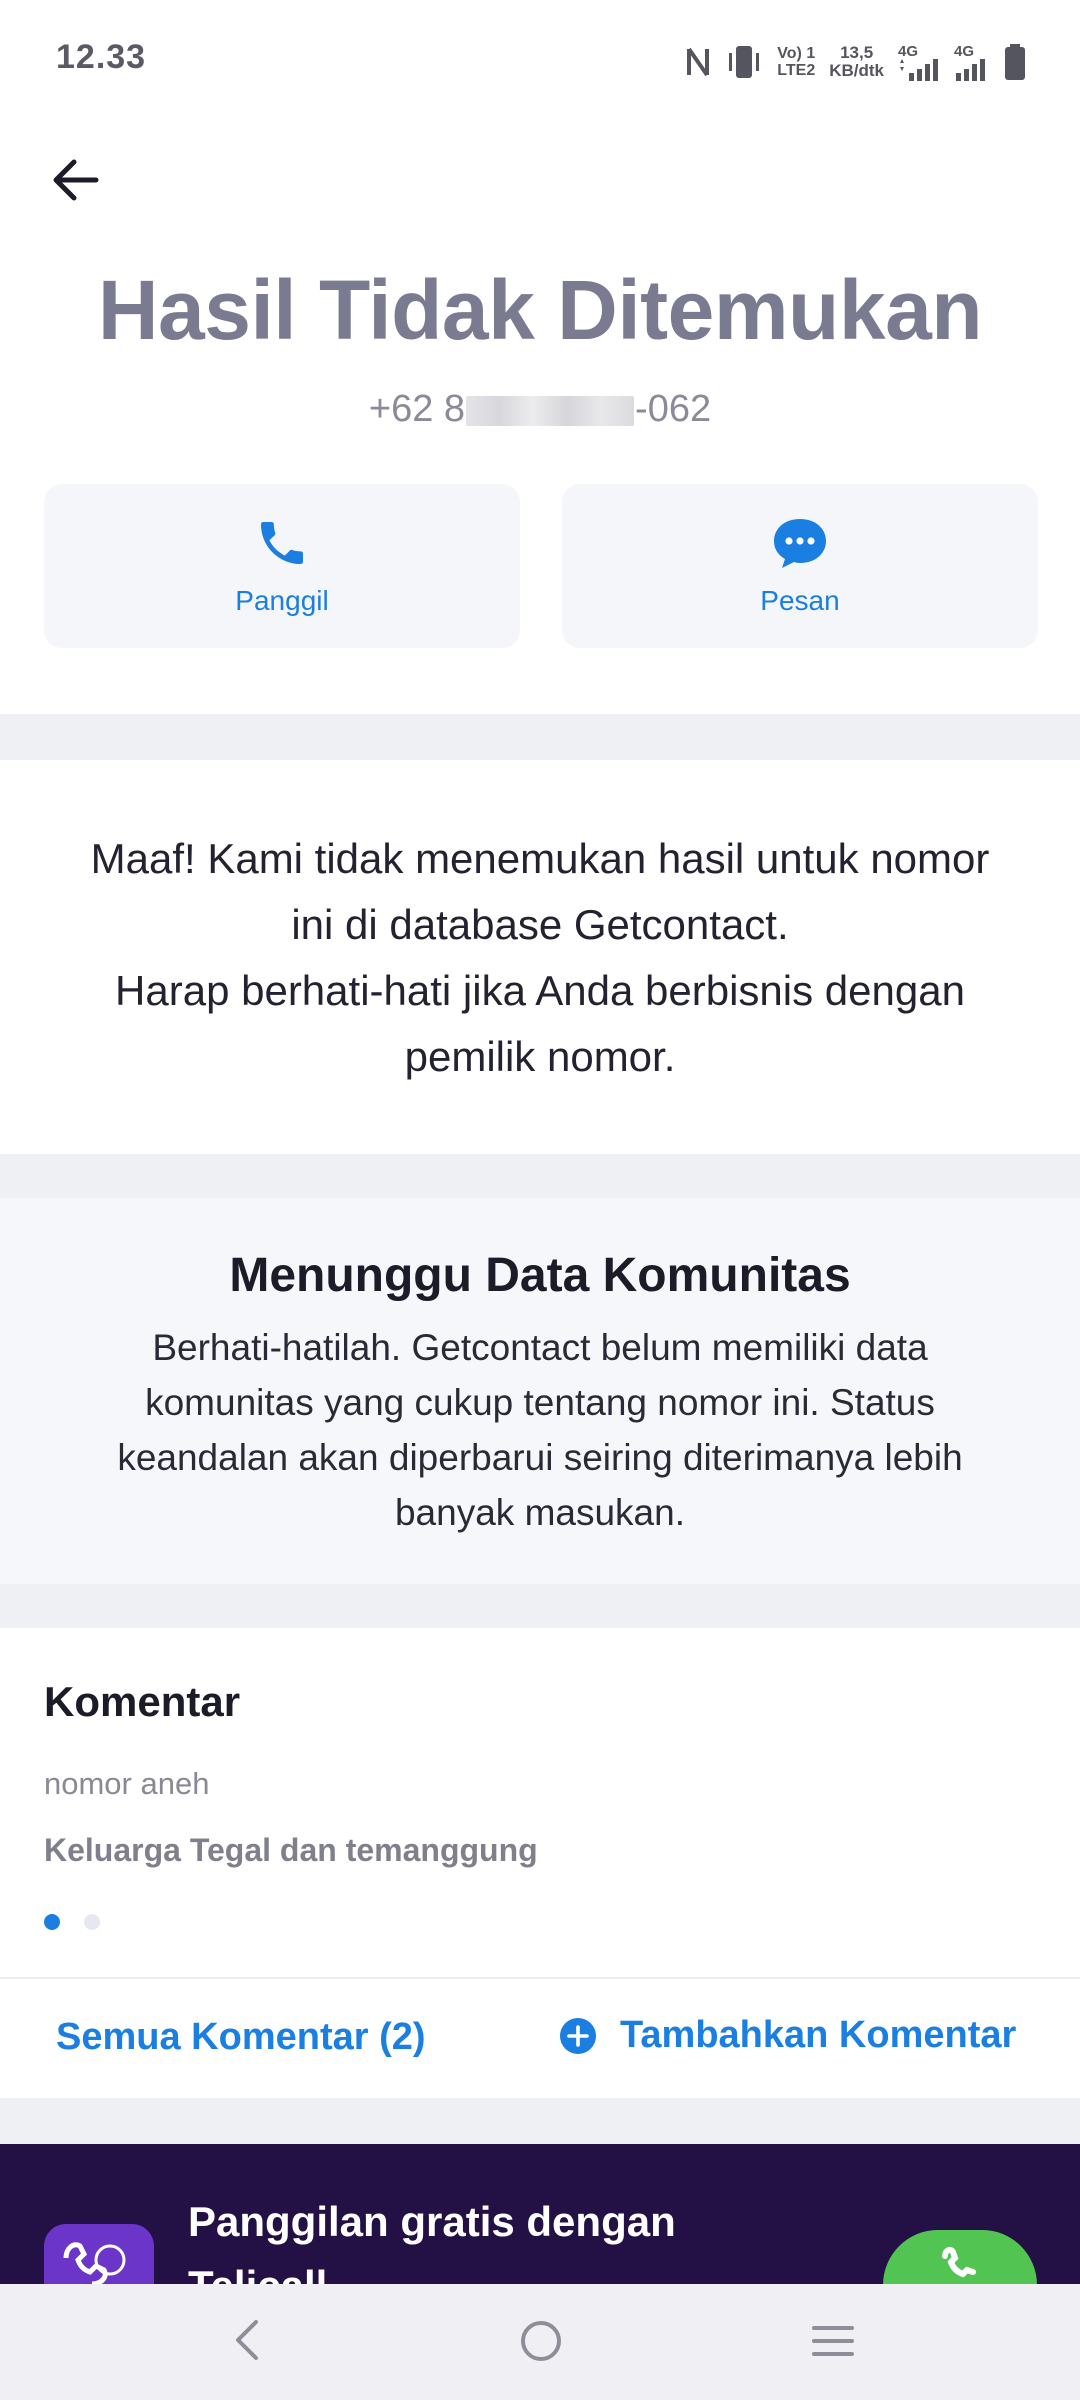  I want to click on back-button, so click(76, 180).